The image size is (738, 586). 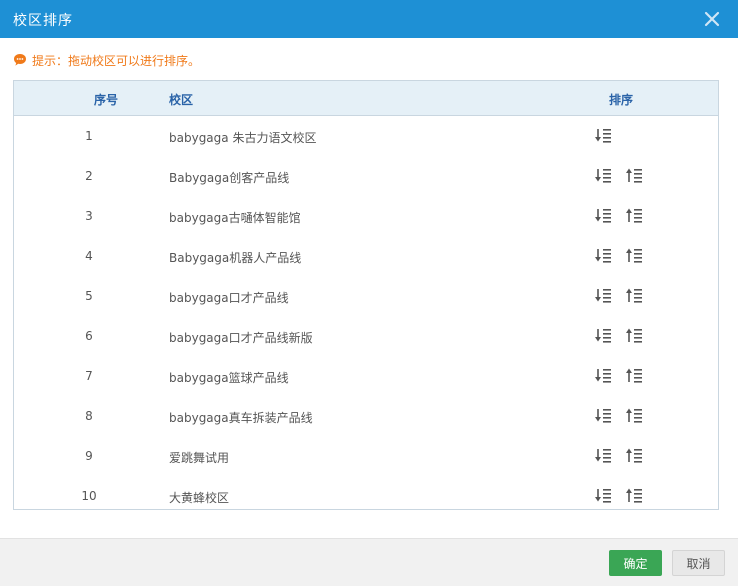 I want to click on row-number: 3, so click(x=89, y=216).